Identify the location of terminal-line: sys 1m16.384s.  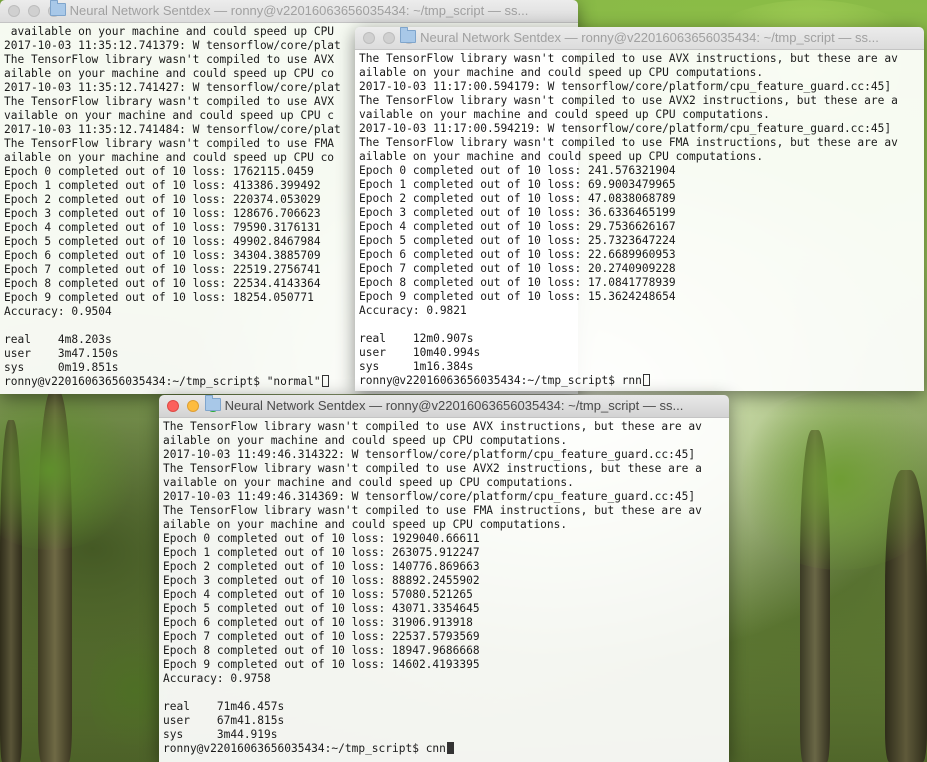
(416, 366).